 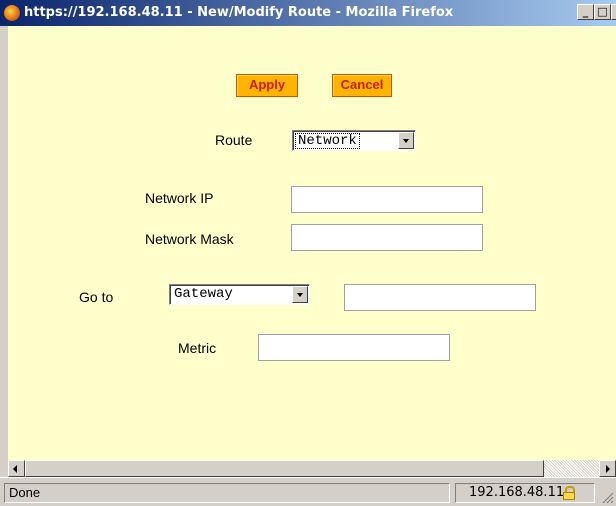 What do you see at coordinates (602, 12) in the screenshot?
I see `maximize-button: □` at bounding box center [602, 12].